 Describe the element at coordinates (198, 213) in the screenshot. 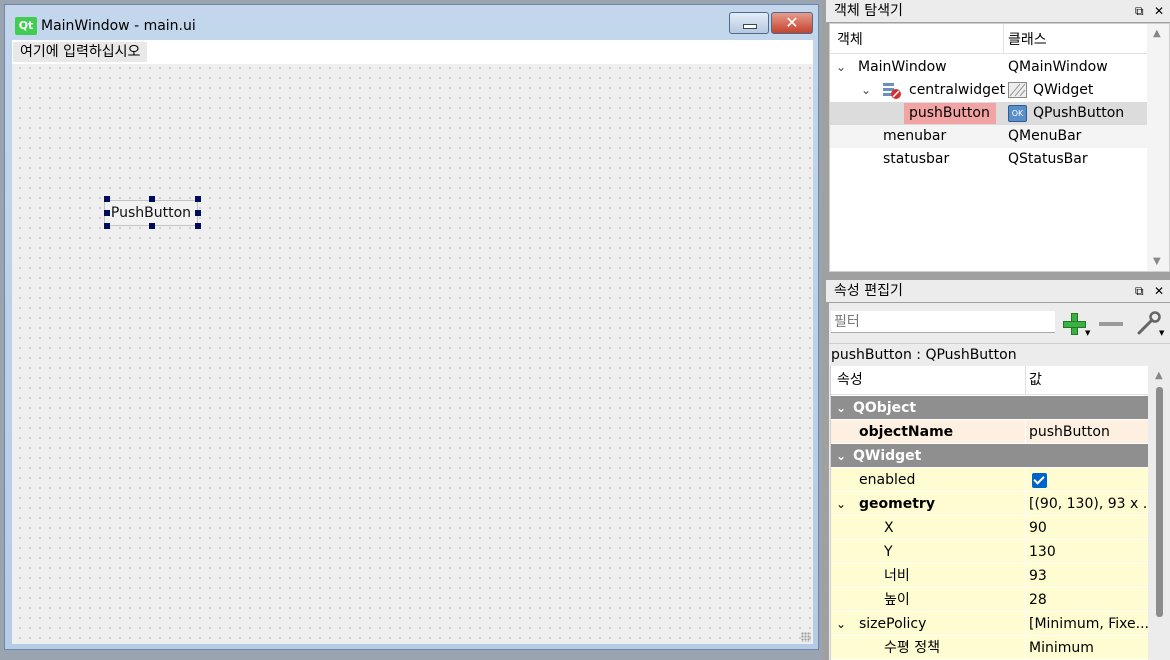

I see `selection-handle-right` at that location.